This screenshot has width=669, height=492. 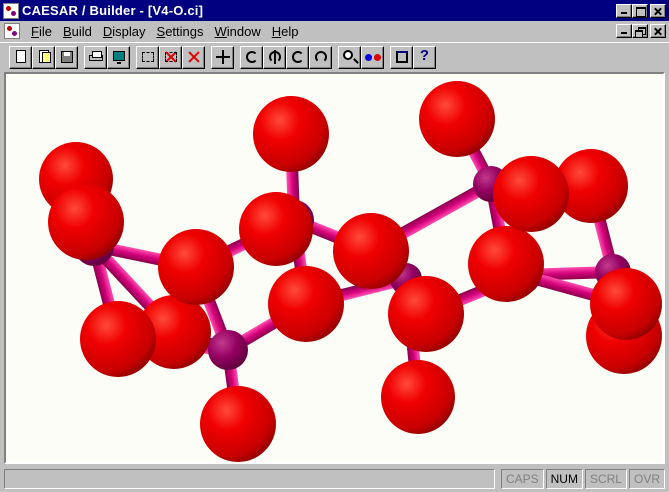 I want to click on caps-indicator: CAPS, so click(x=522, y=478).